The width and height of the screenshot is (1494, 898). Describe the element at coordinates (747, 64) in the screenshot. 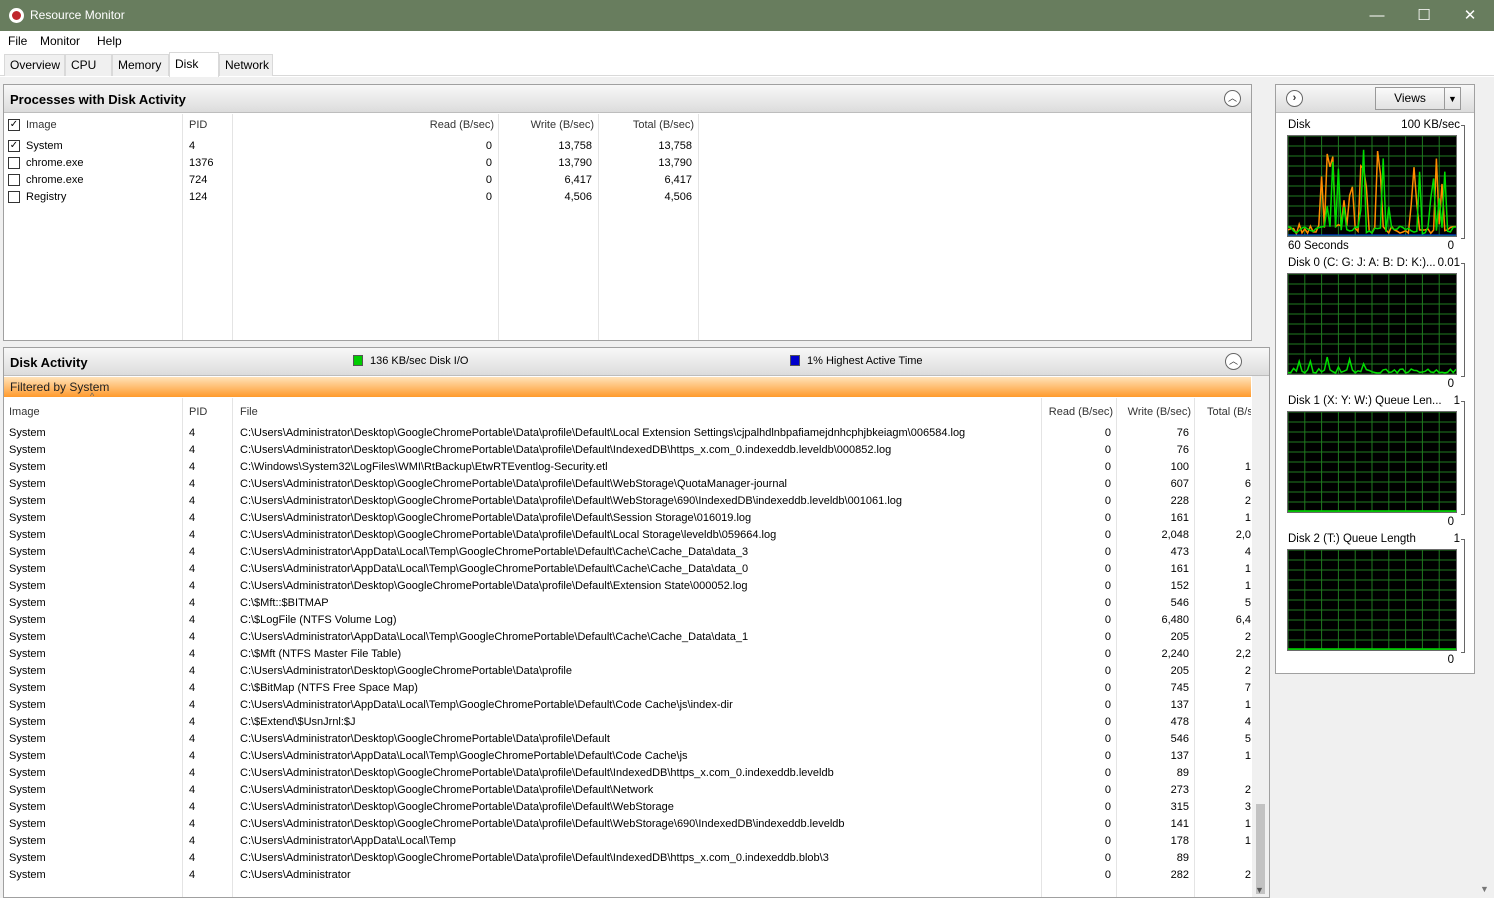

I see `tab-bar: Overview CPU Memory Disk Network` at that location.